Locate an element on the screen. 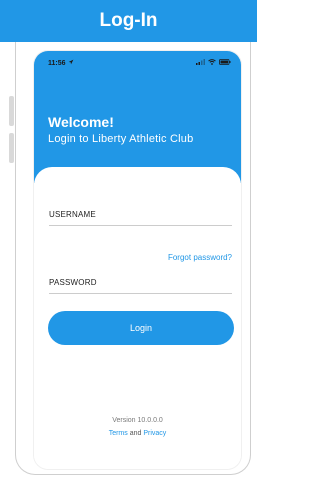 This screenshot has height=481, width=320. title-bar: Log-In is located at coordinates (128, 21).